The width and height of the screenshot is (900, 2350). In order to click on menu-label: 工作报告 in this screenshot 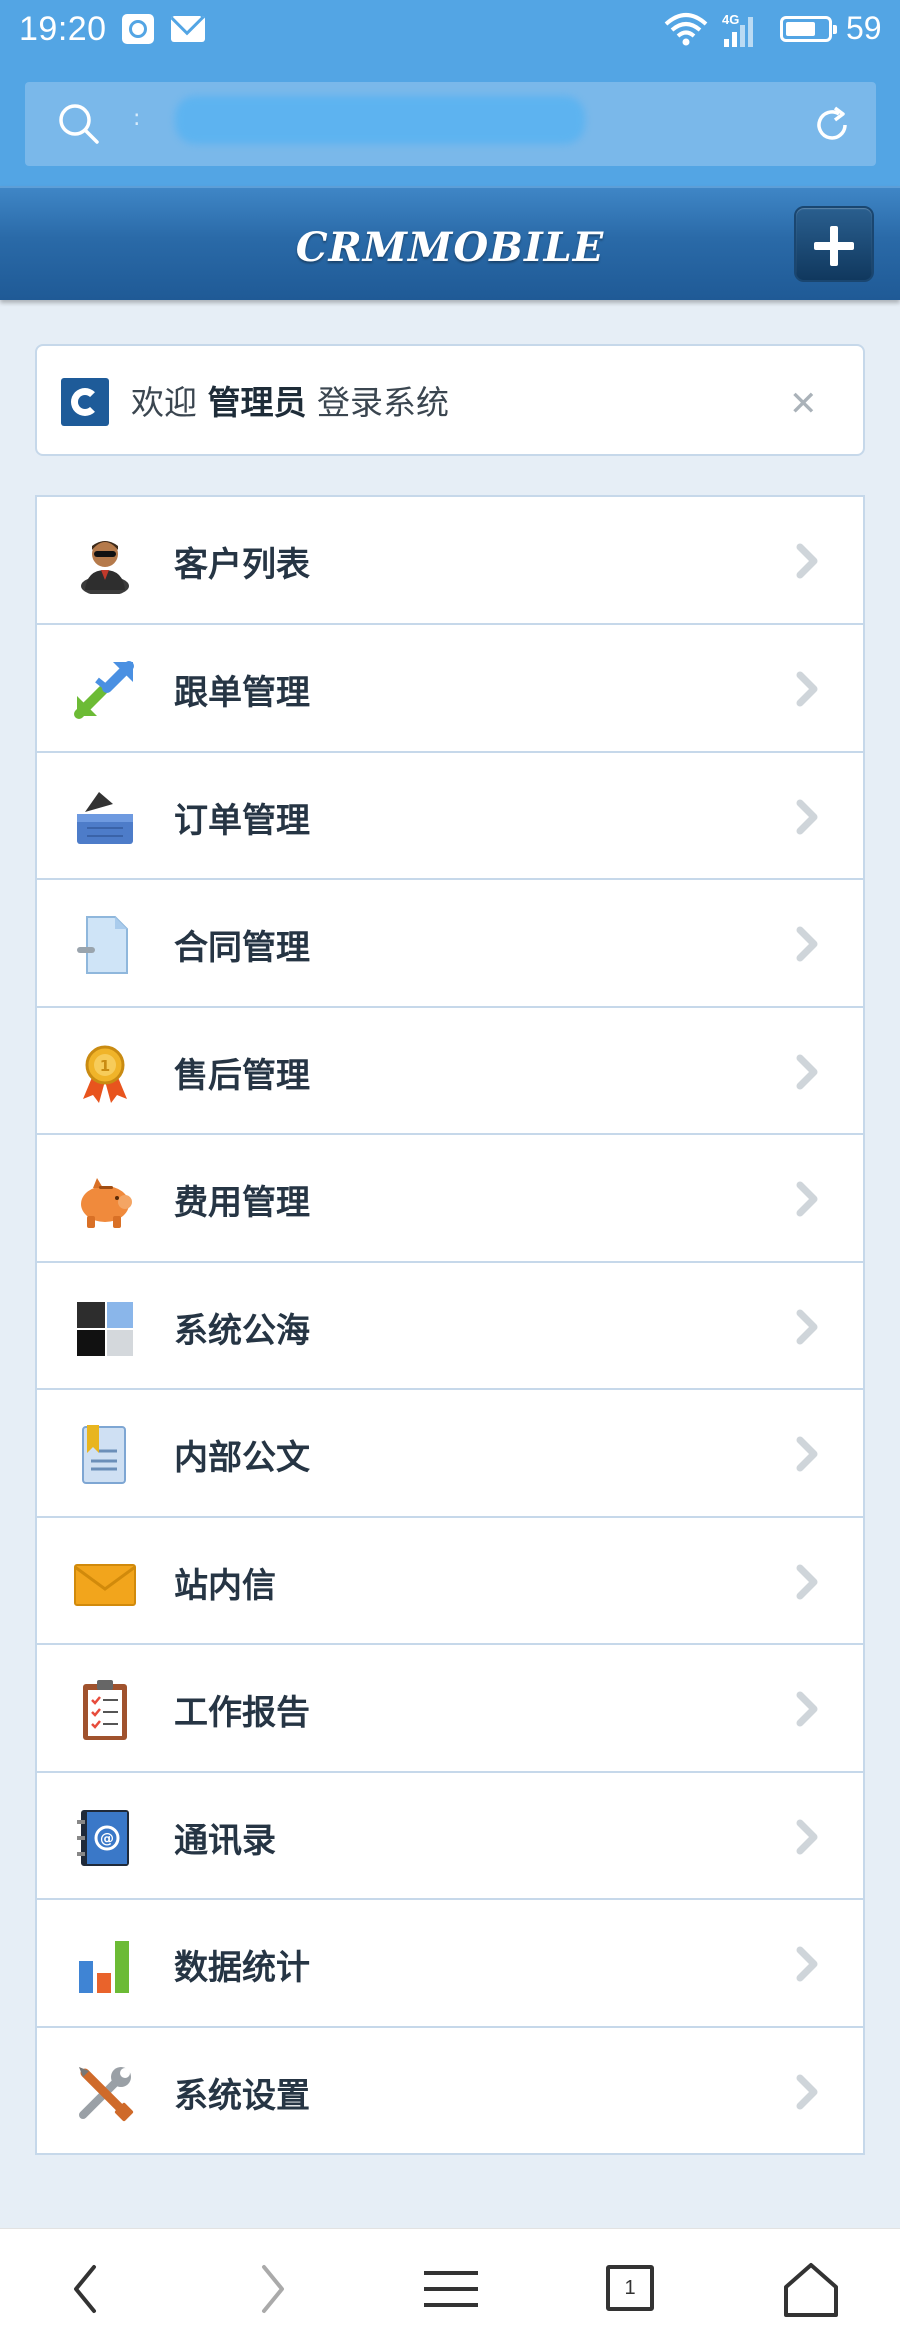, I will do `click(242, 1713)`.